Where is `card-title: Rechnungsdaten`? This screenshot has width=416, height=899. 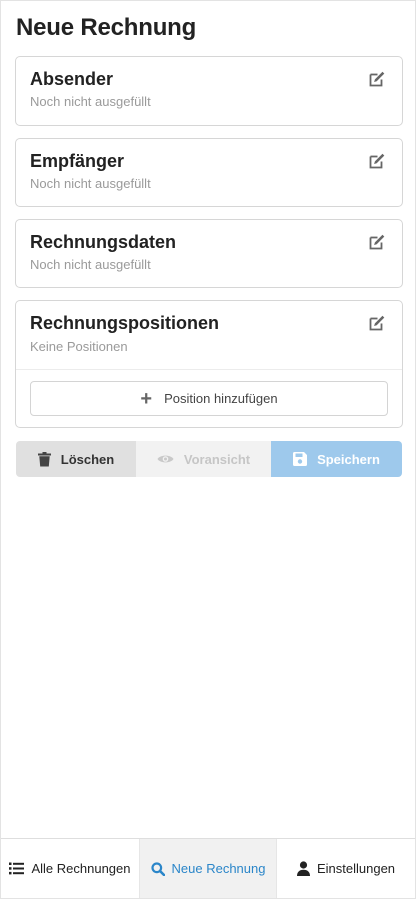 card-title: Rechnungsdaten is located at coordinates (103, 242).